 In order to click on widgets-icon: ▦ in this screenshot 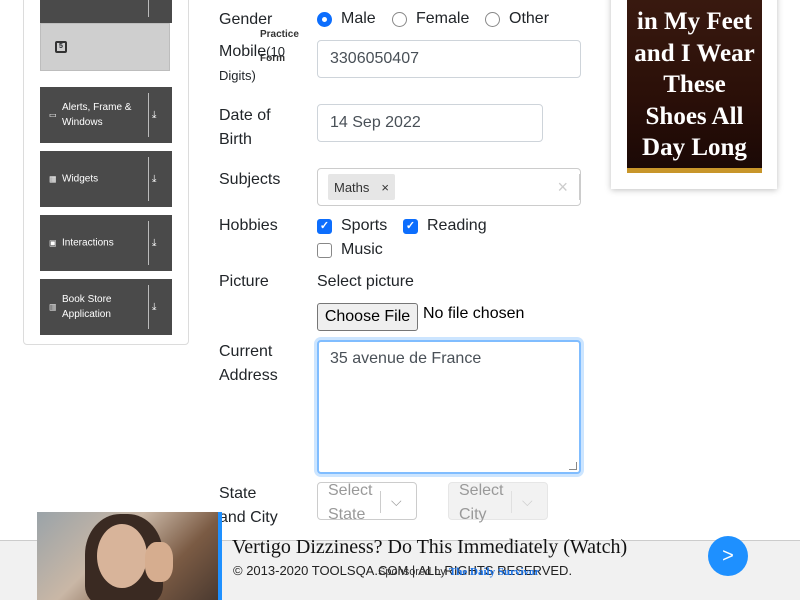, I will do `click(53, 179)`.